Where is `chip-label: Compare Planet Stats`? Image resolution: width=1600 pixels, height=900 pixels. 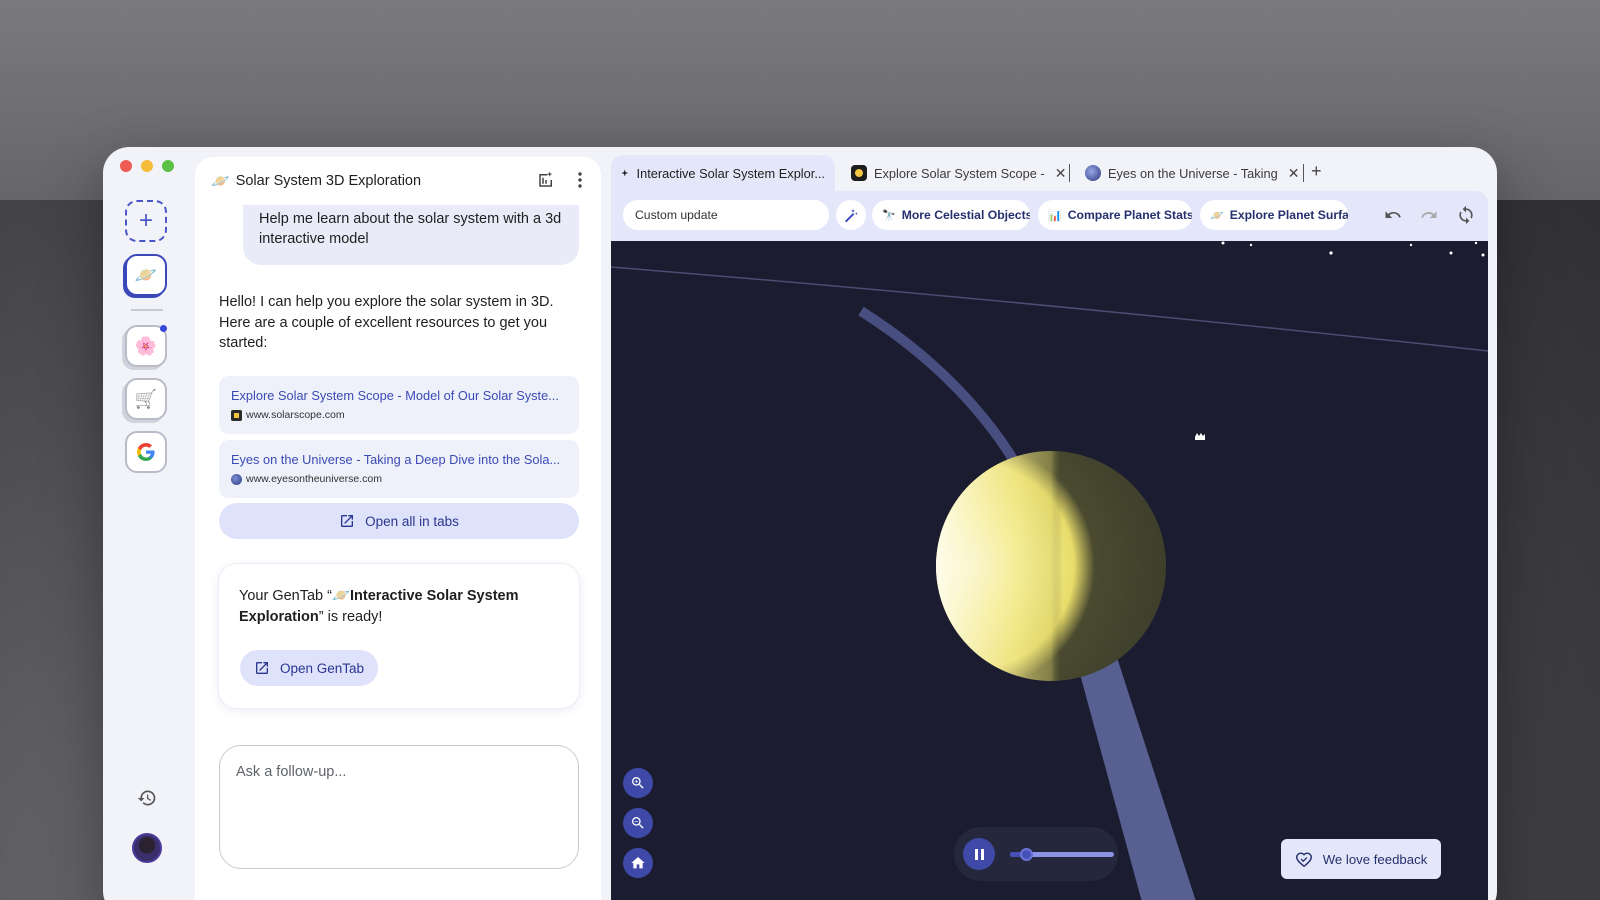 chip-label: Compare Planet Stats is located at coordinates (1129, 215).